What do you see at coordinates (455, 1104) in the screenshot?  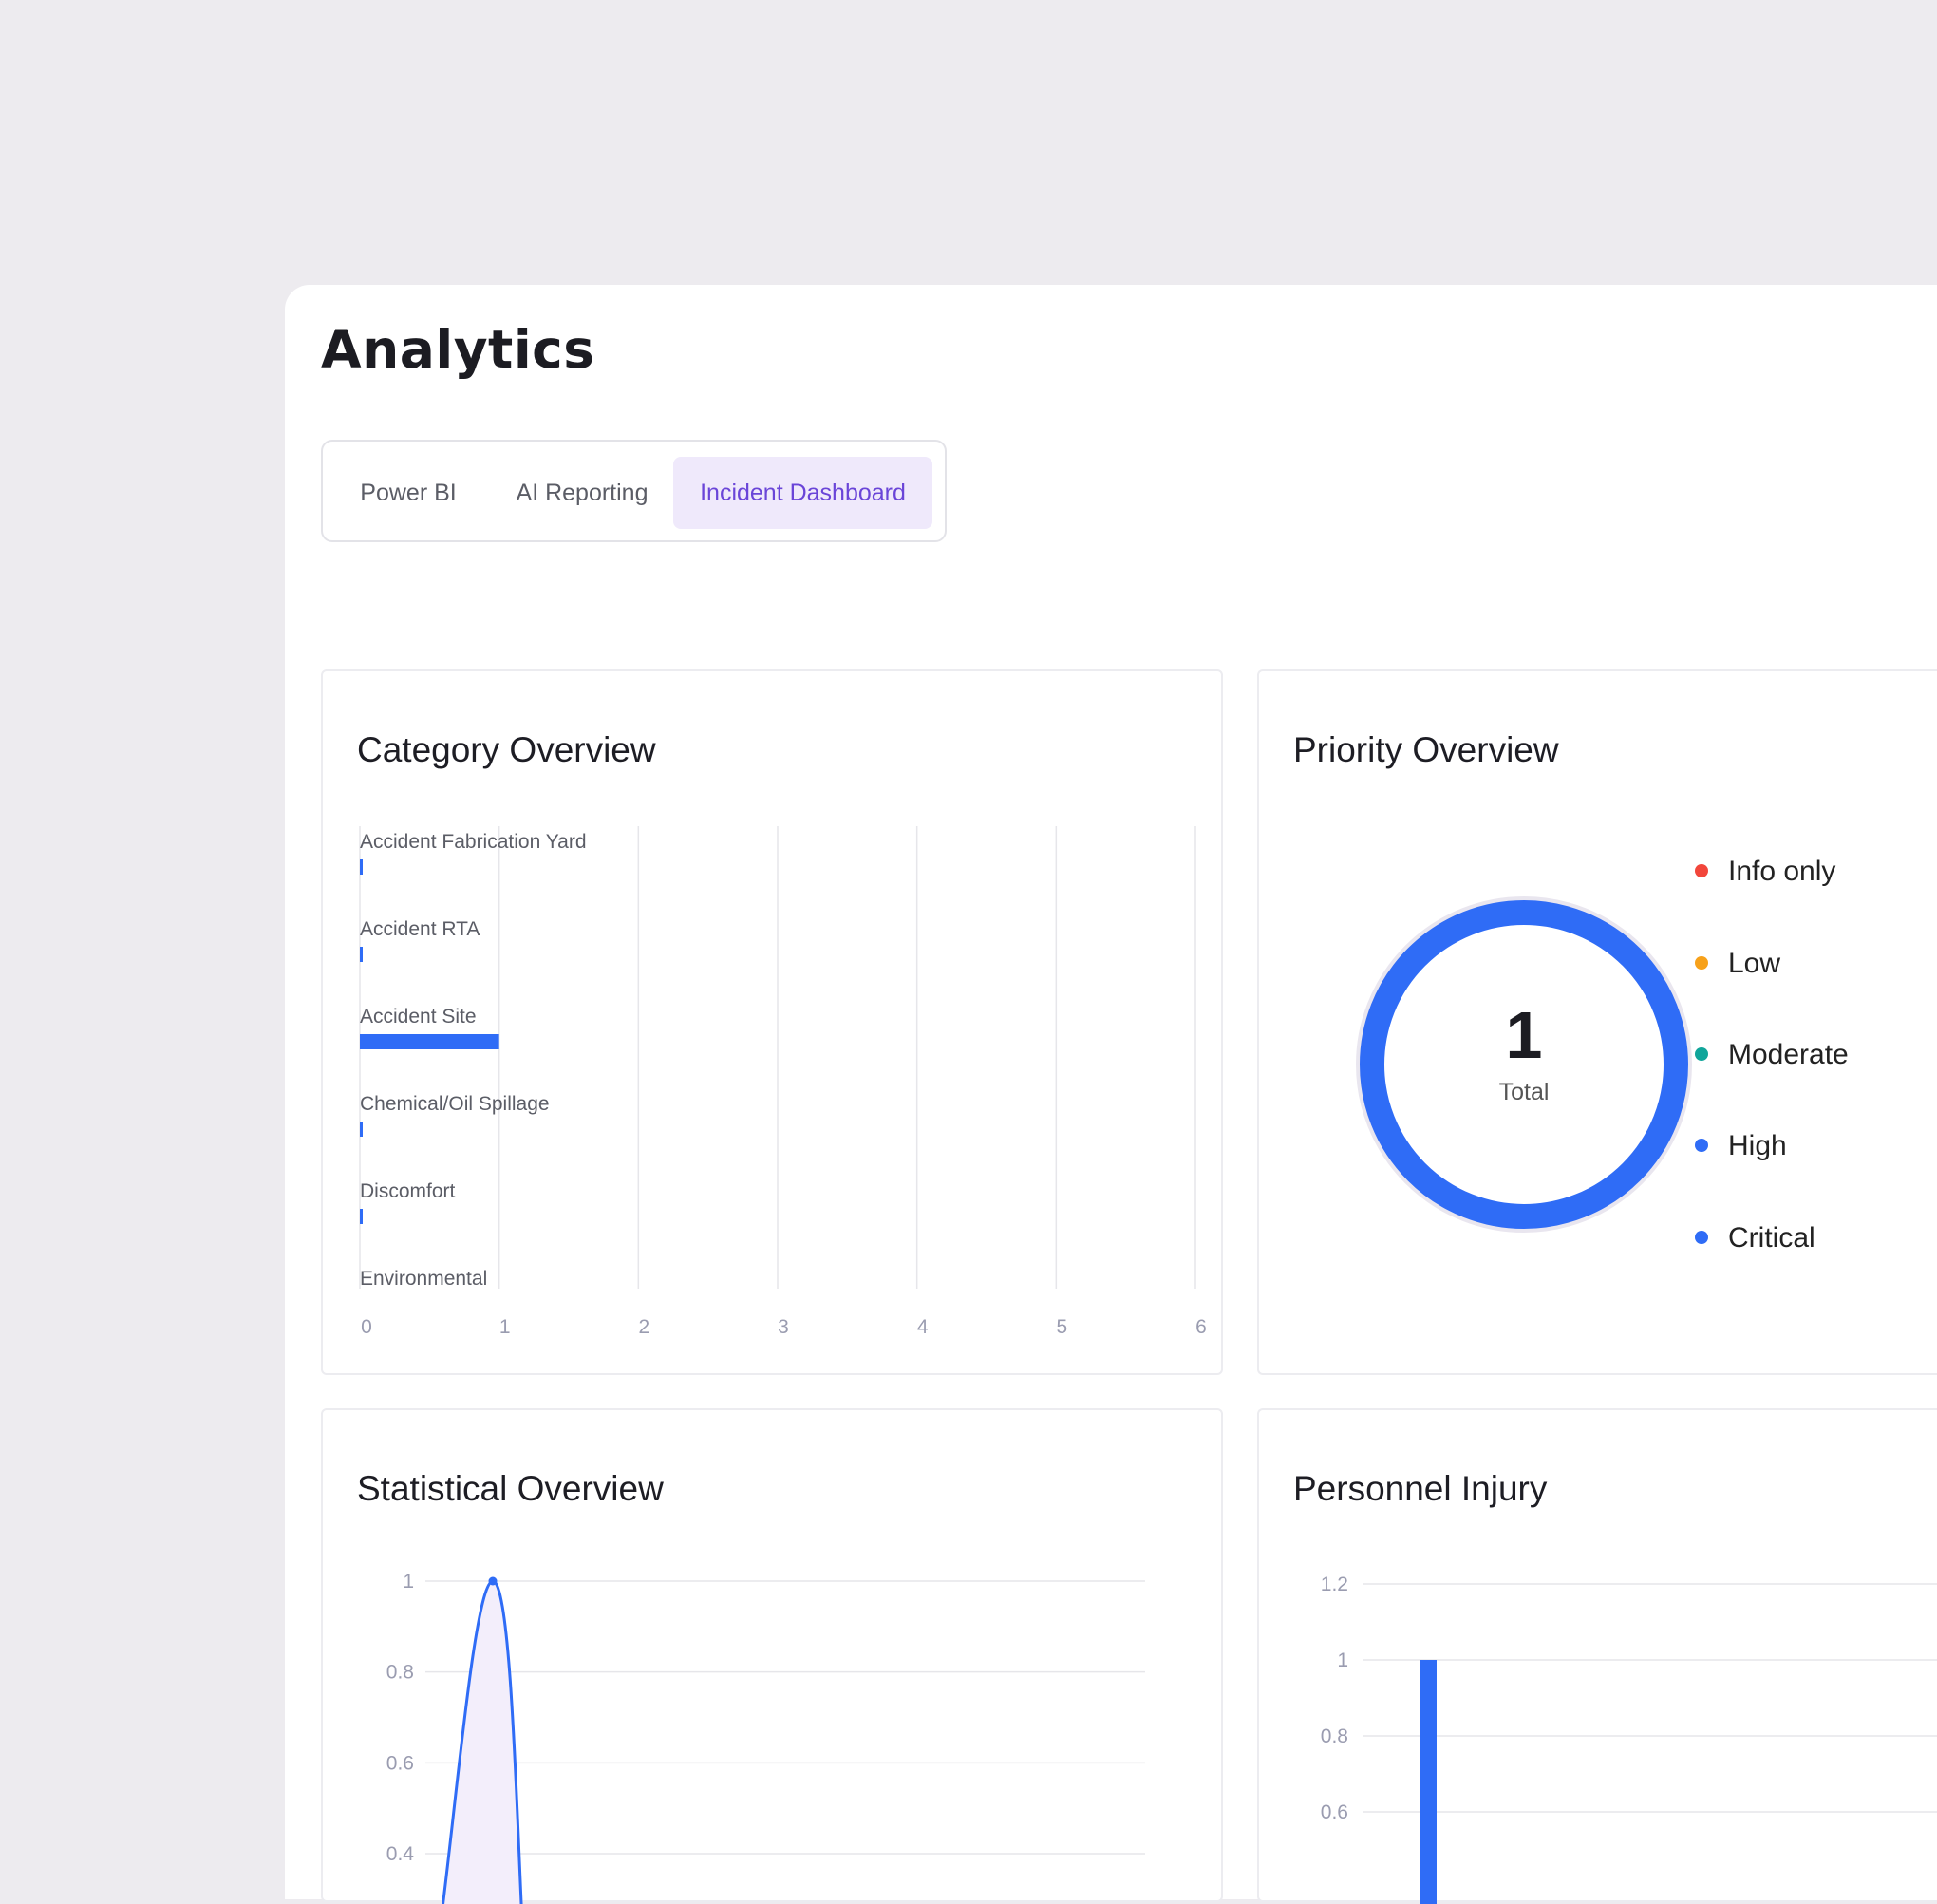 I see `category-label: Chemical/Oil Spillage` at bounding box center [455, 1104].